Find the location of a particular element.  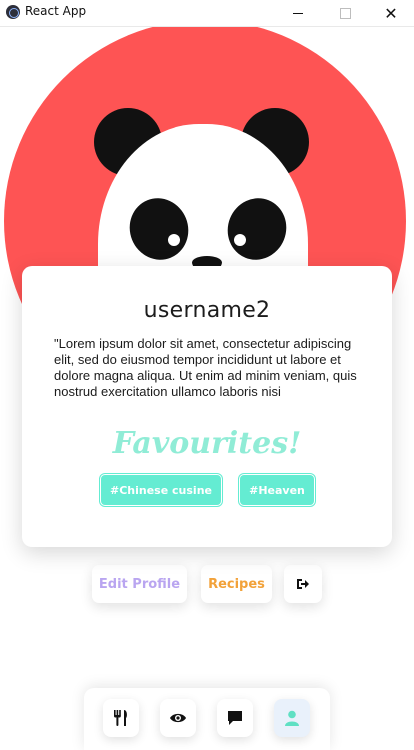

maximize-button is located at coordinates (345, 13).